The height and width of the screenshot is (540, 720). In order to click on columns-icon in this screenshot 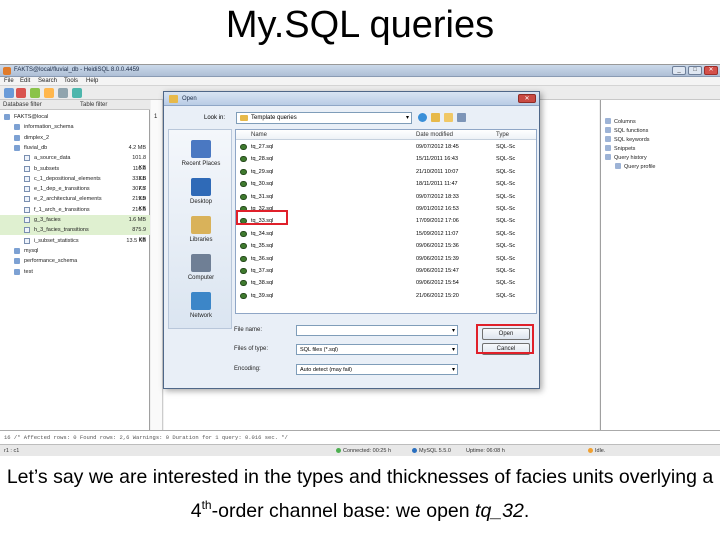, I will do `click(608, 121)`.